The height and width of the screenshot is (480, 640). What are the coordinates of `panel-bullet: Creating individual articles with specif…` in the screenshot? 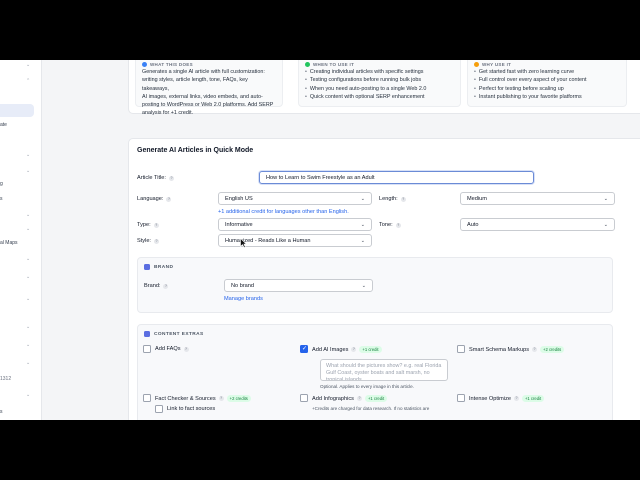 It's located at (379, 72).